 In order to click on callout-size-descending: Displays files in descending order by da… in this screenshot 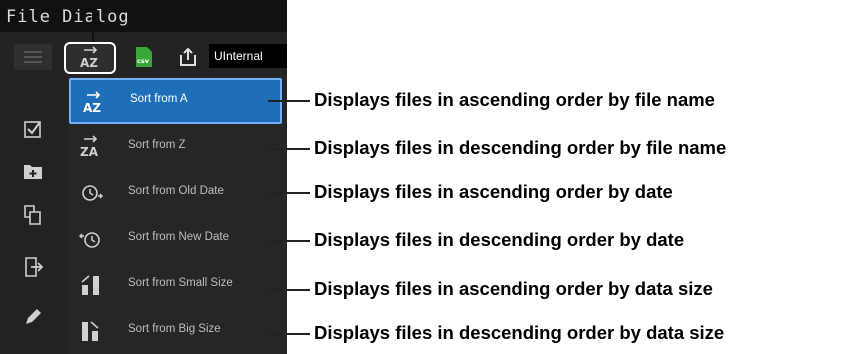, I will do `click(519, 332)`.